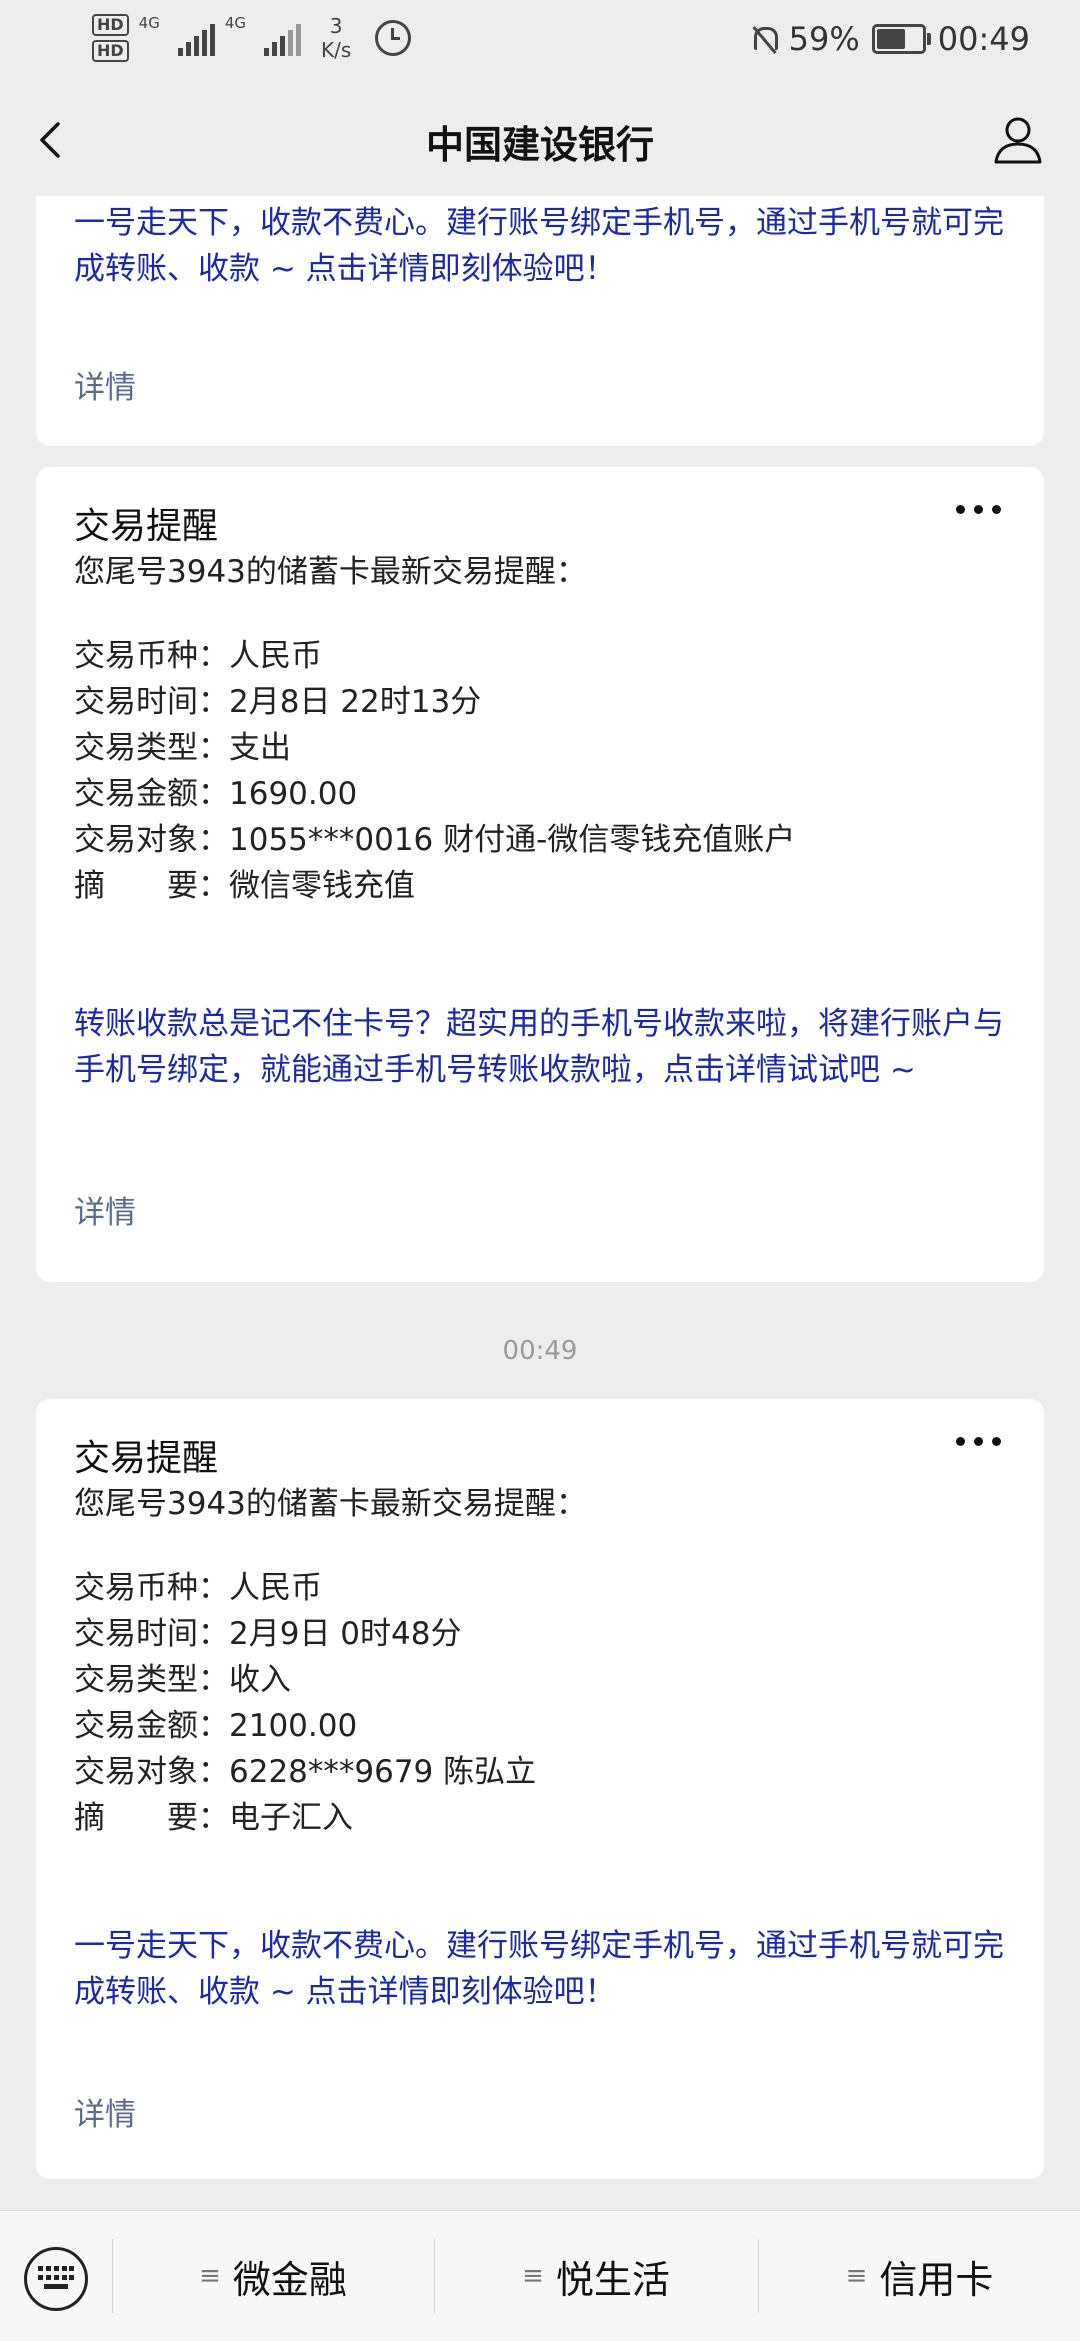 This screenshot has width=1080, height=2341. What do you see at coordinates (901, 39) in the screenshot?
I see `battery-icon` at bounding box center [901, 39].